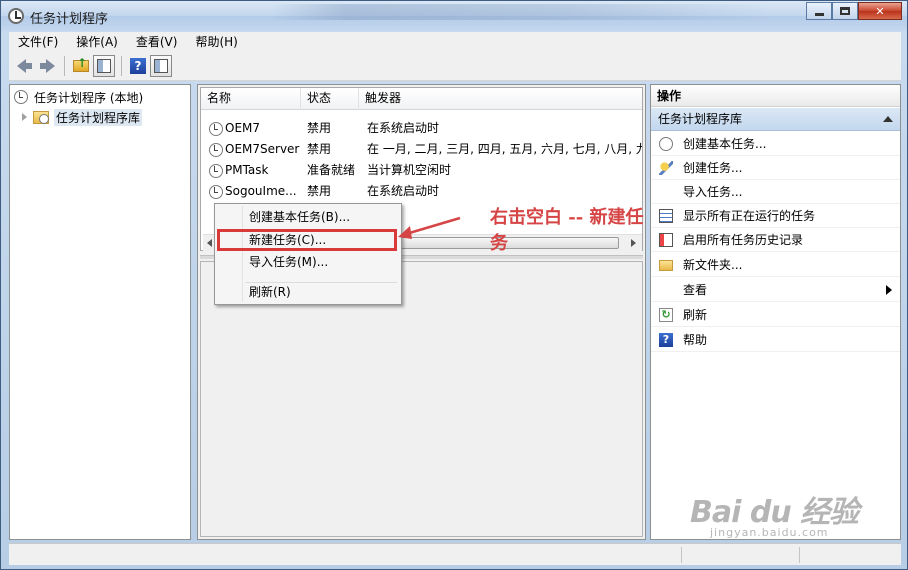  Describe the element at coordinates (504, 149) in the screenshot. I see `task-trigger: 在 一月, 二月, 三月, 四月, 五月, 六月, 七月, 八月, 九` at that location.